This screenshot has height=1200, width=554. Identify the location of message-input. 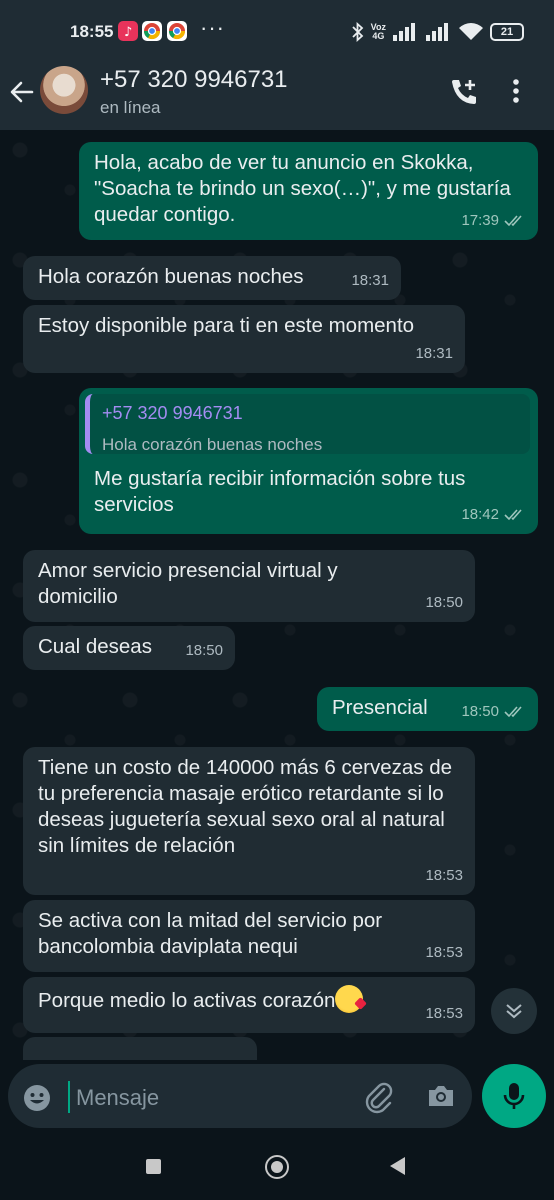
(216, 1098).